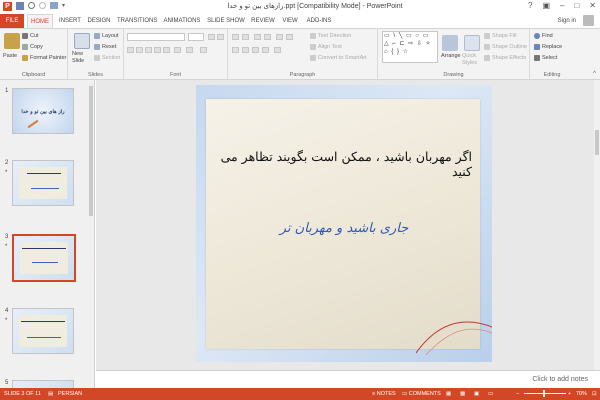  I want to click on rtl-icon, so click(289, 37).